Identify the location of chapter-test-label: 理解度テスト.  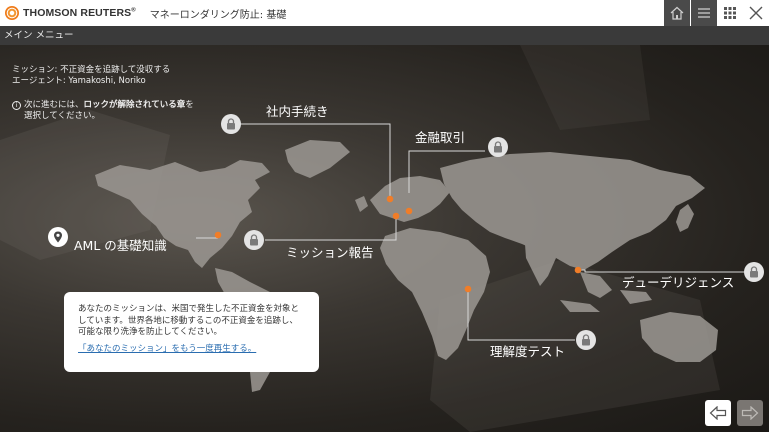
(527, 350).